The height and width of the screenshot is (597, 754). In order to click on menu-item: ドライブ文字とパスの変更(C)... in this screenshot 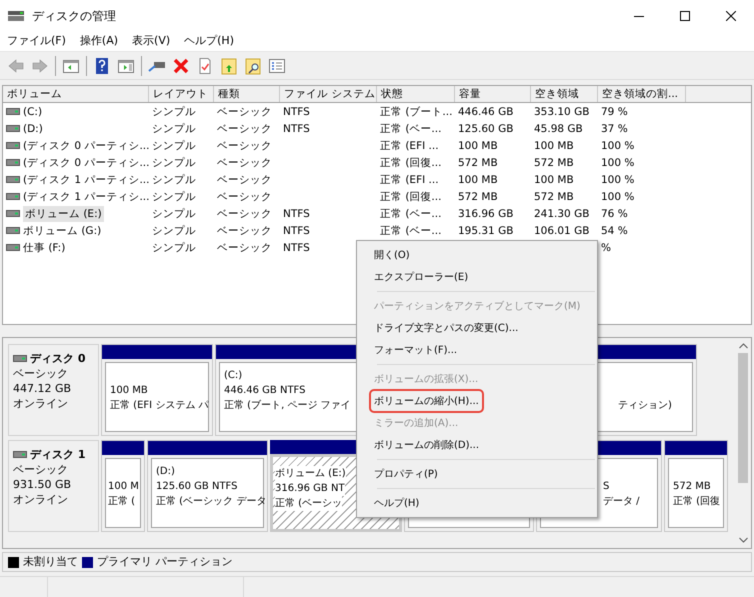, I will do `click(446, 328)`.